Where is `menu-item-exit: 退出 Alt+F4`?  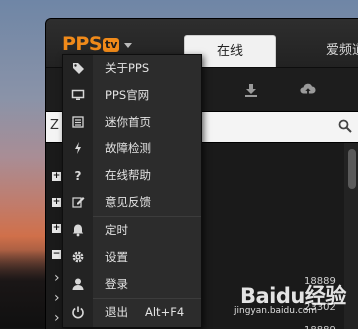 menu-item-exit: 退出 Alt+F4 is located at coordinates (132, 312).